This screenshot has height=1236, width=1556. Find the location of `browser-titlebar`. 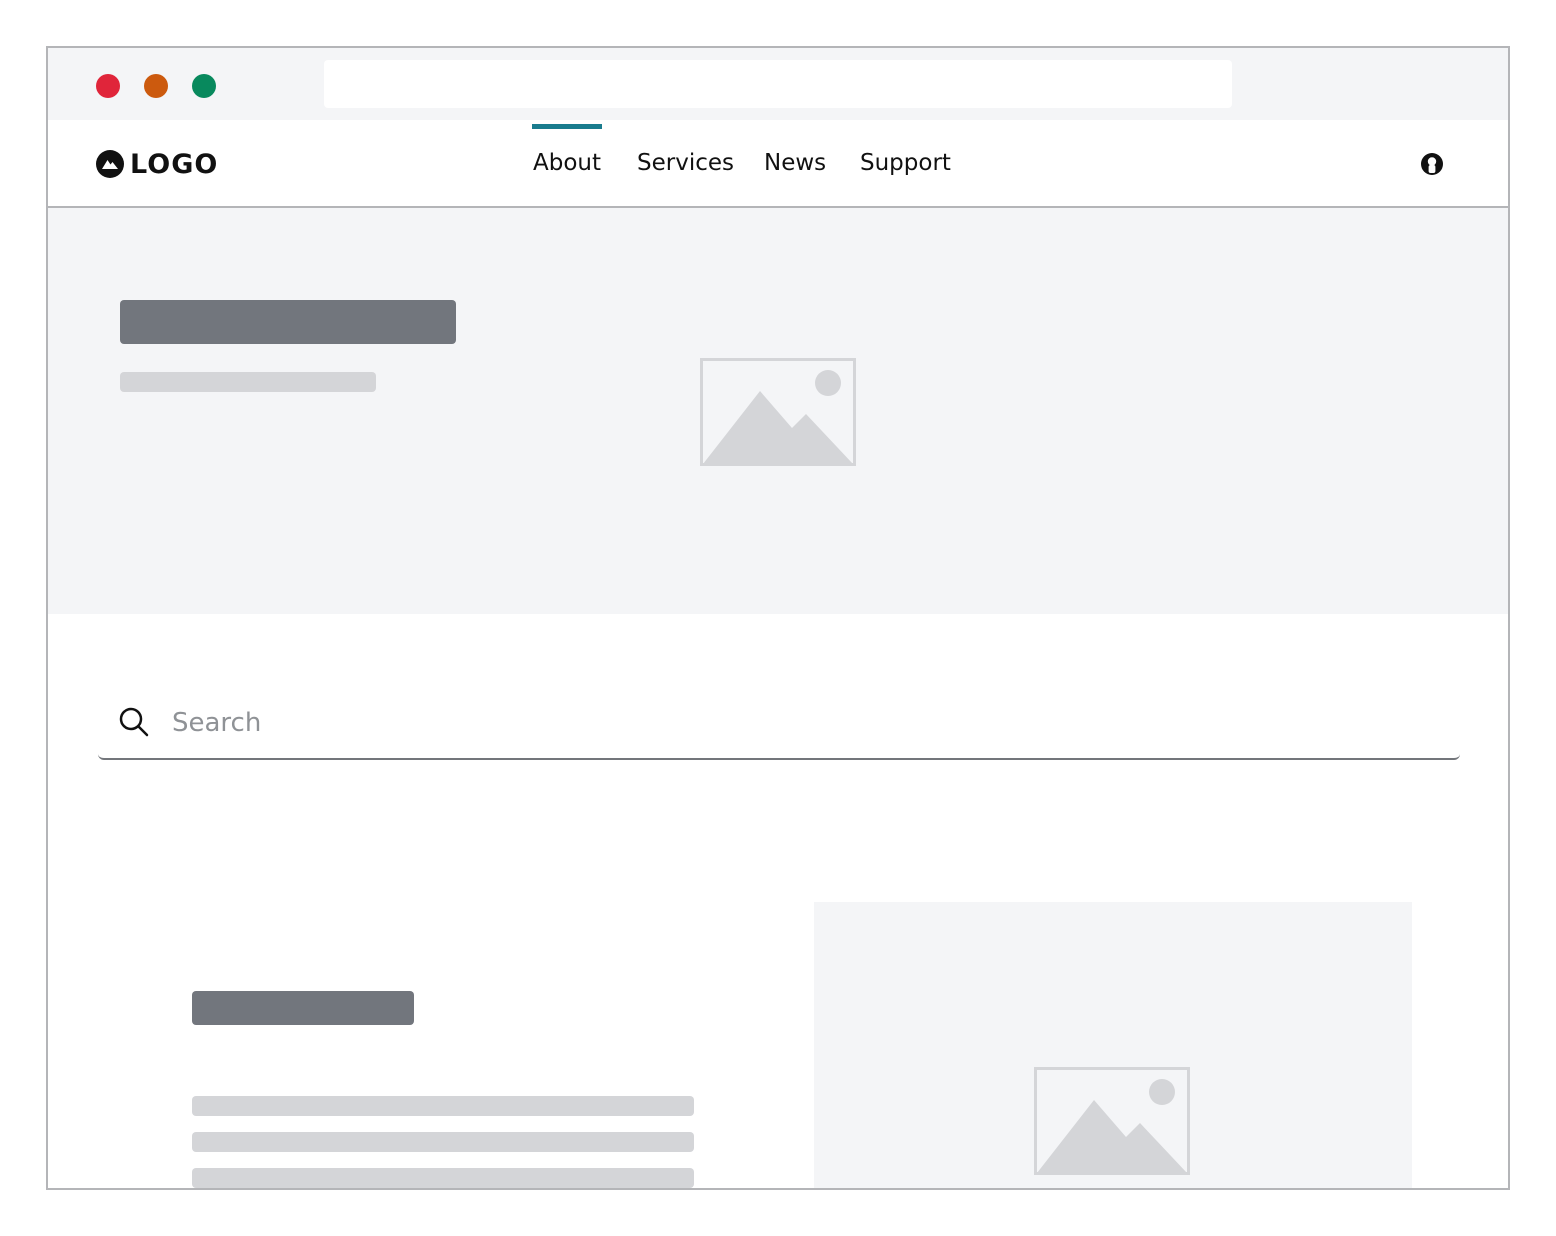

browser-titlebar is located at coordinates (778, 84).